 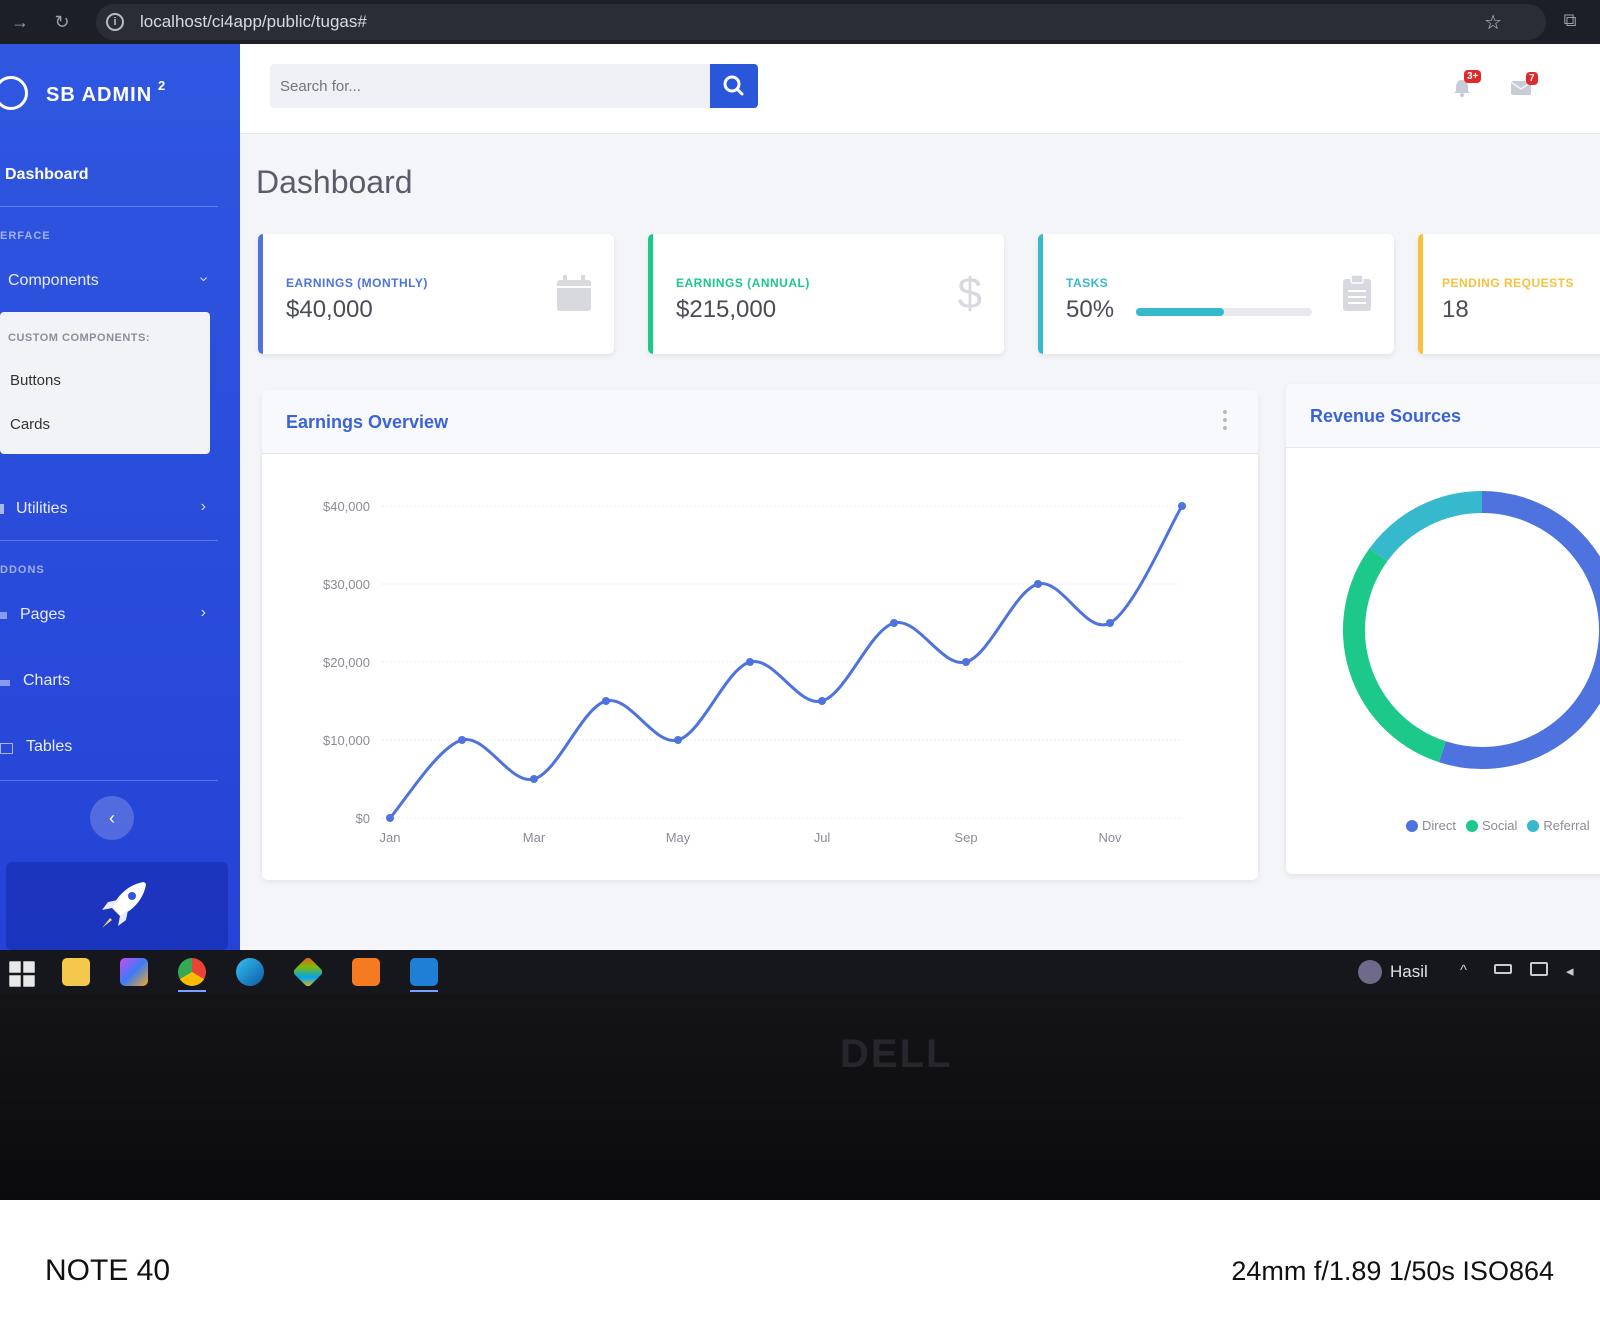 I want to click on search-icon, so click(x=733, y=85).